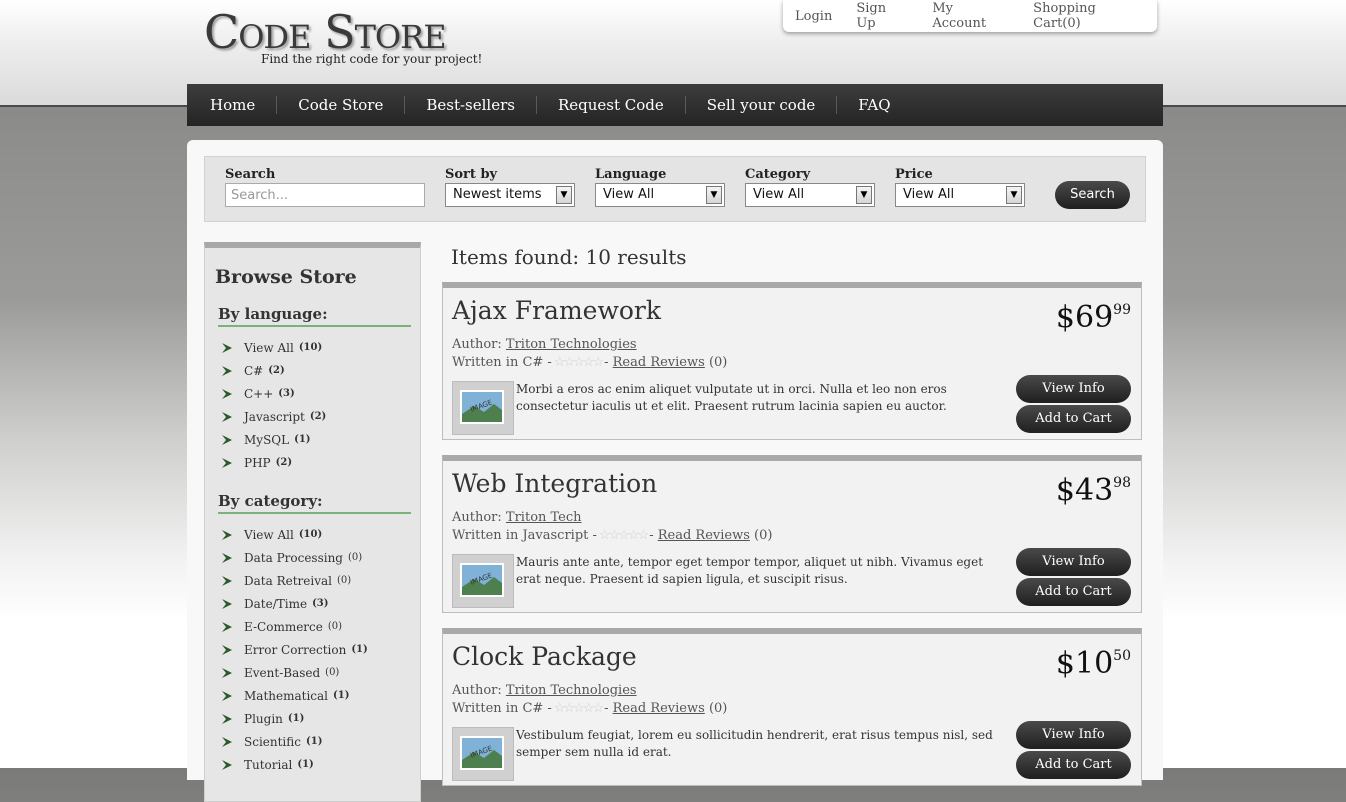  Describe the element at coordinates (302, 439) in the screenshot. I see `language-item-count: (1)` at that location.